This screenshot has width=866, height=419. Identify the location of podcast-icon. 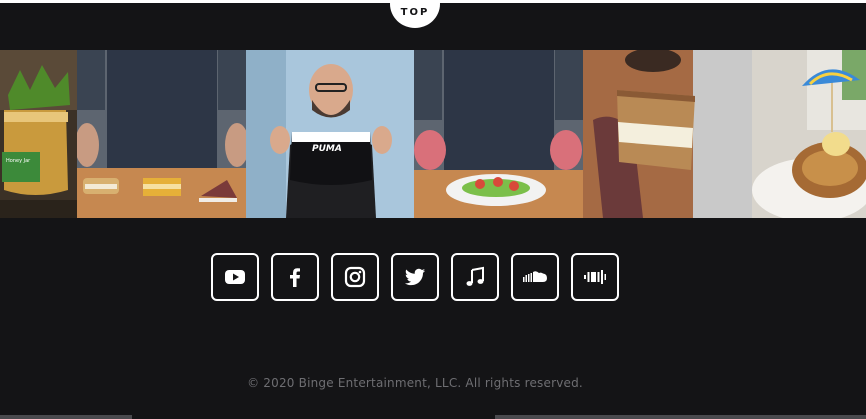
(595, 277).